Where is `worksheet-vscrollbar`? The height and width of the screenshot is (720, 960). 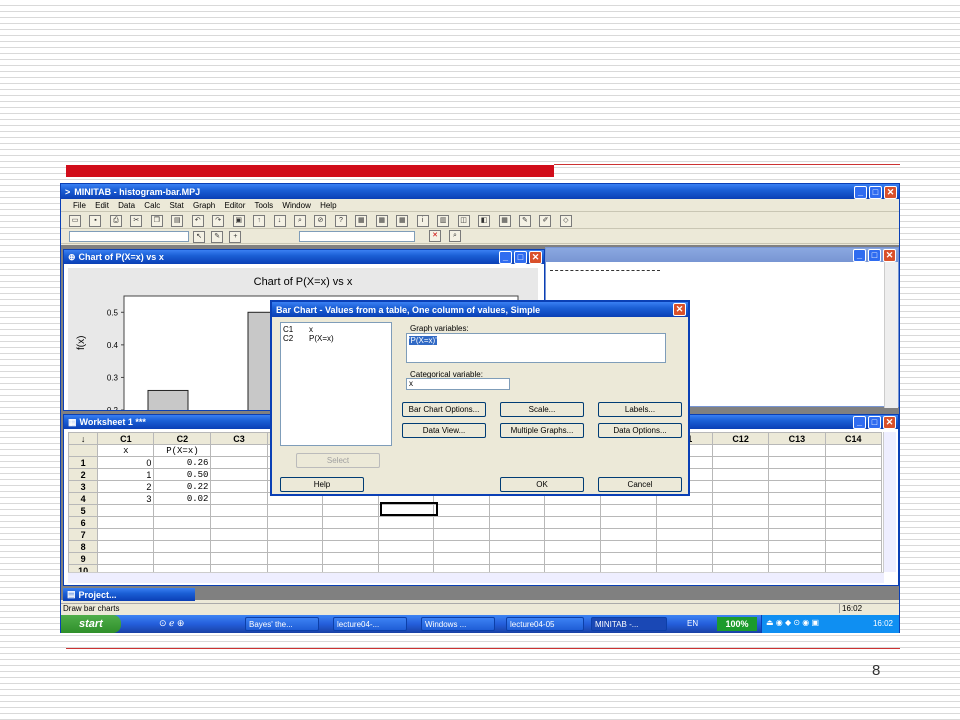
worksheet-vscrollbar is located at coordinates (889, 502).